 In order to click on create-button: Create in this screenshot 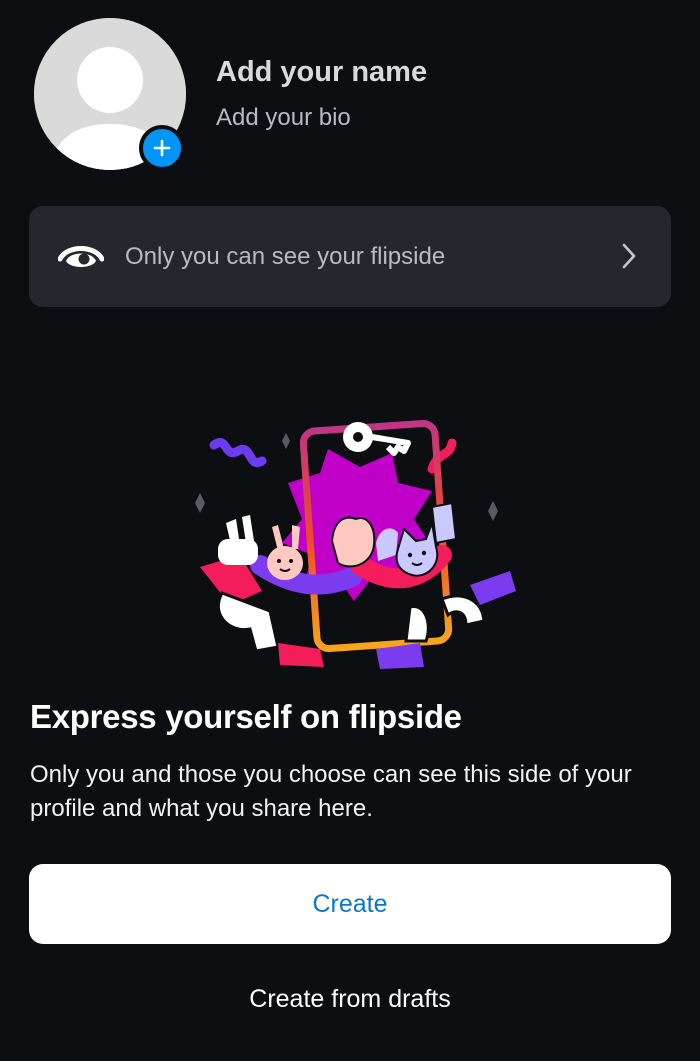, I will do `click(350, 904)`.